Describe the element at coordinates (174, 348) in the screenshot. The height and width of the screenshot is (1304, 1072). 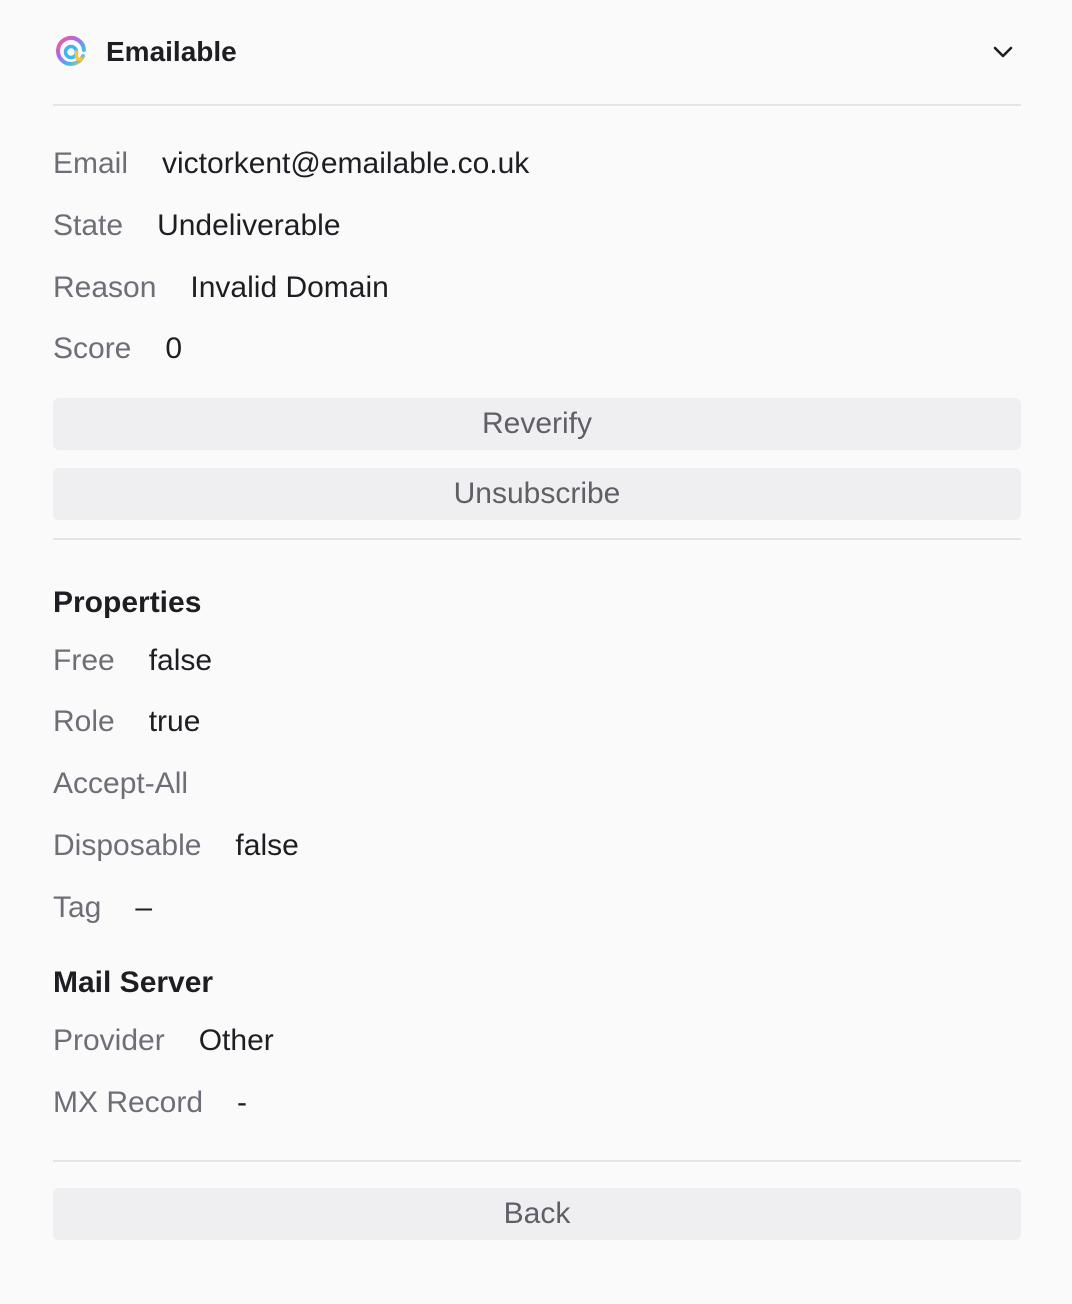
I see `score-value: 0` at that location.